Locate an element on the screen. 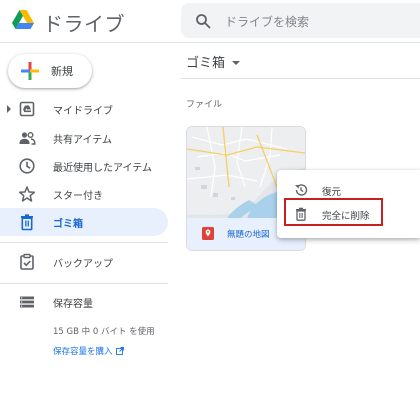 The image size is (420, 420). search-input is located at coordinates (315, 22).